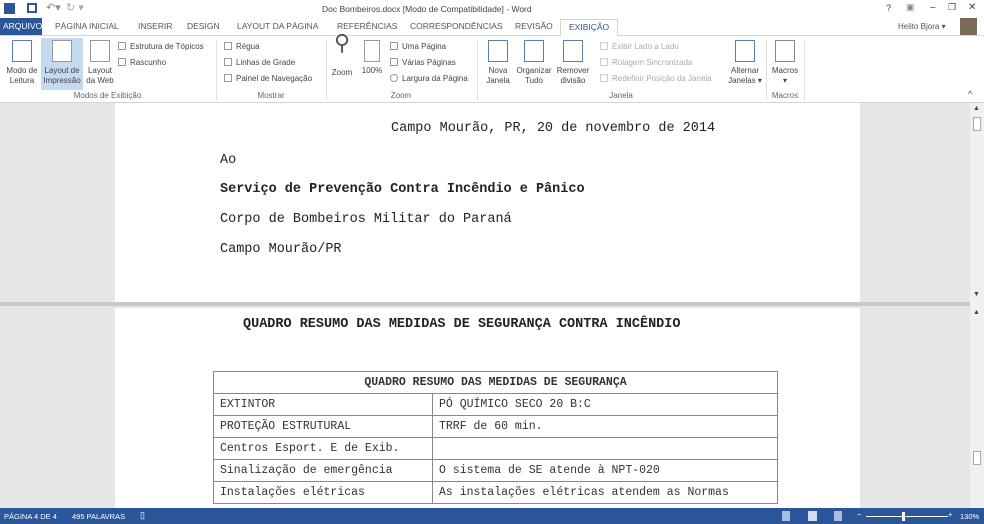  Describe the element at coordinates (838, 516) in the screenshot. I see `web-layout-view-icon` at that location.